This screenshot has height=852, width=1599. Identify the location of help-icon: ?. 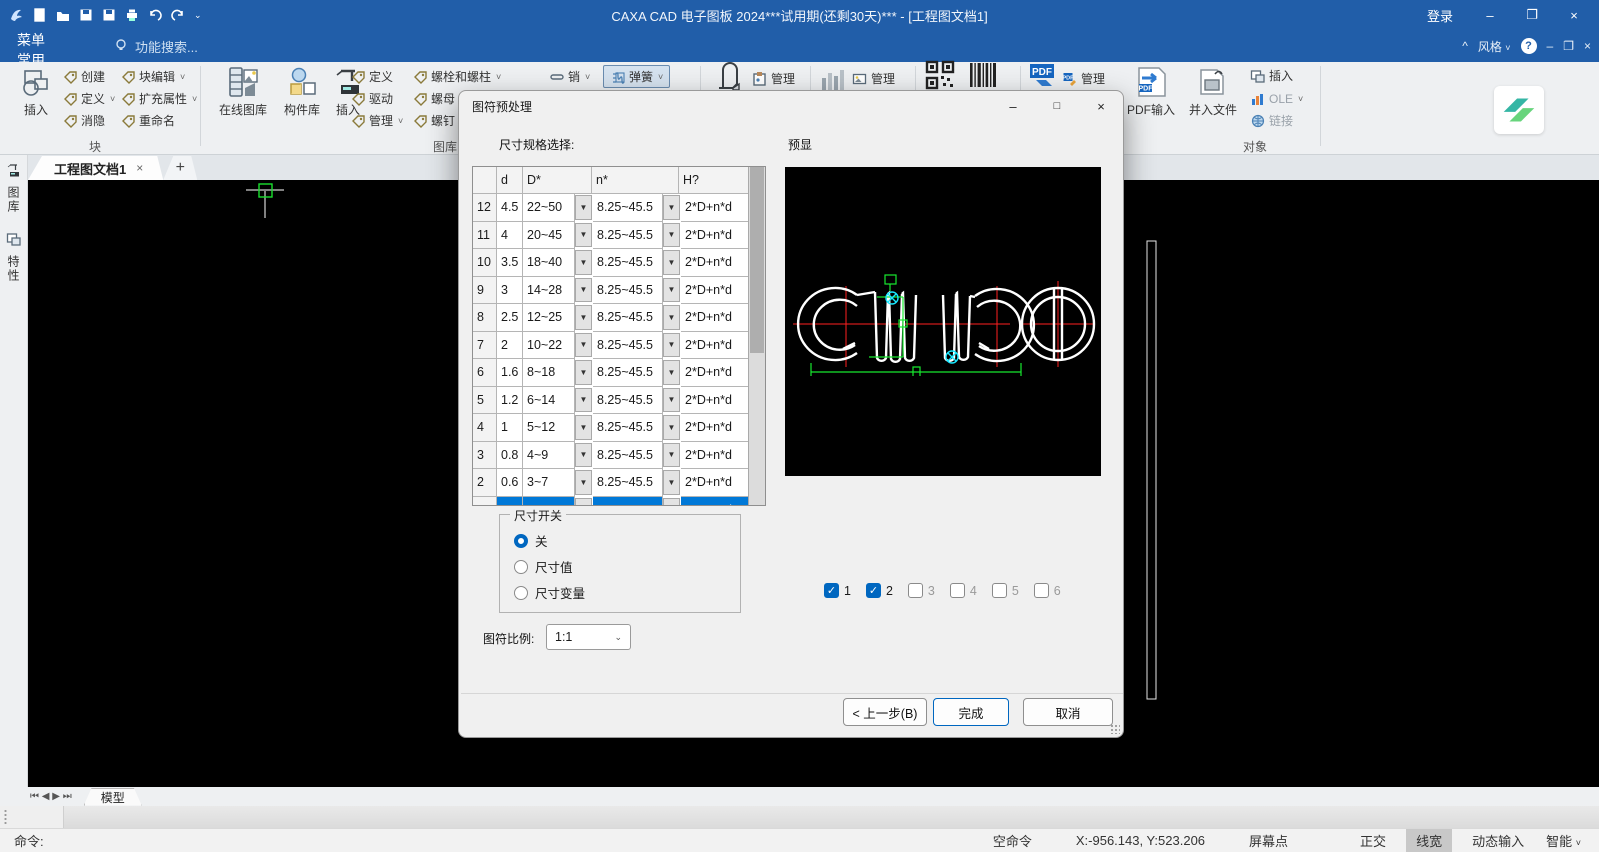
(1528, 46).